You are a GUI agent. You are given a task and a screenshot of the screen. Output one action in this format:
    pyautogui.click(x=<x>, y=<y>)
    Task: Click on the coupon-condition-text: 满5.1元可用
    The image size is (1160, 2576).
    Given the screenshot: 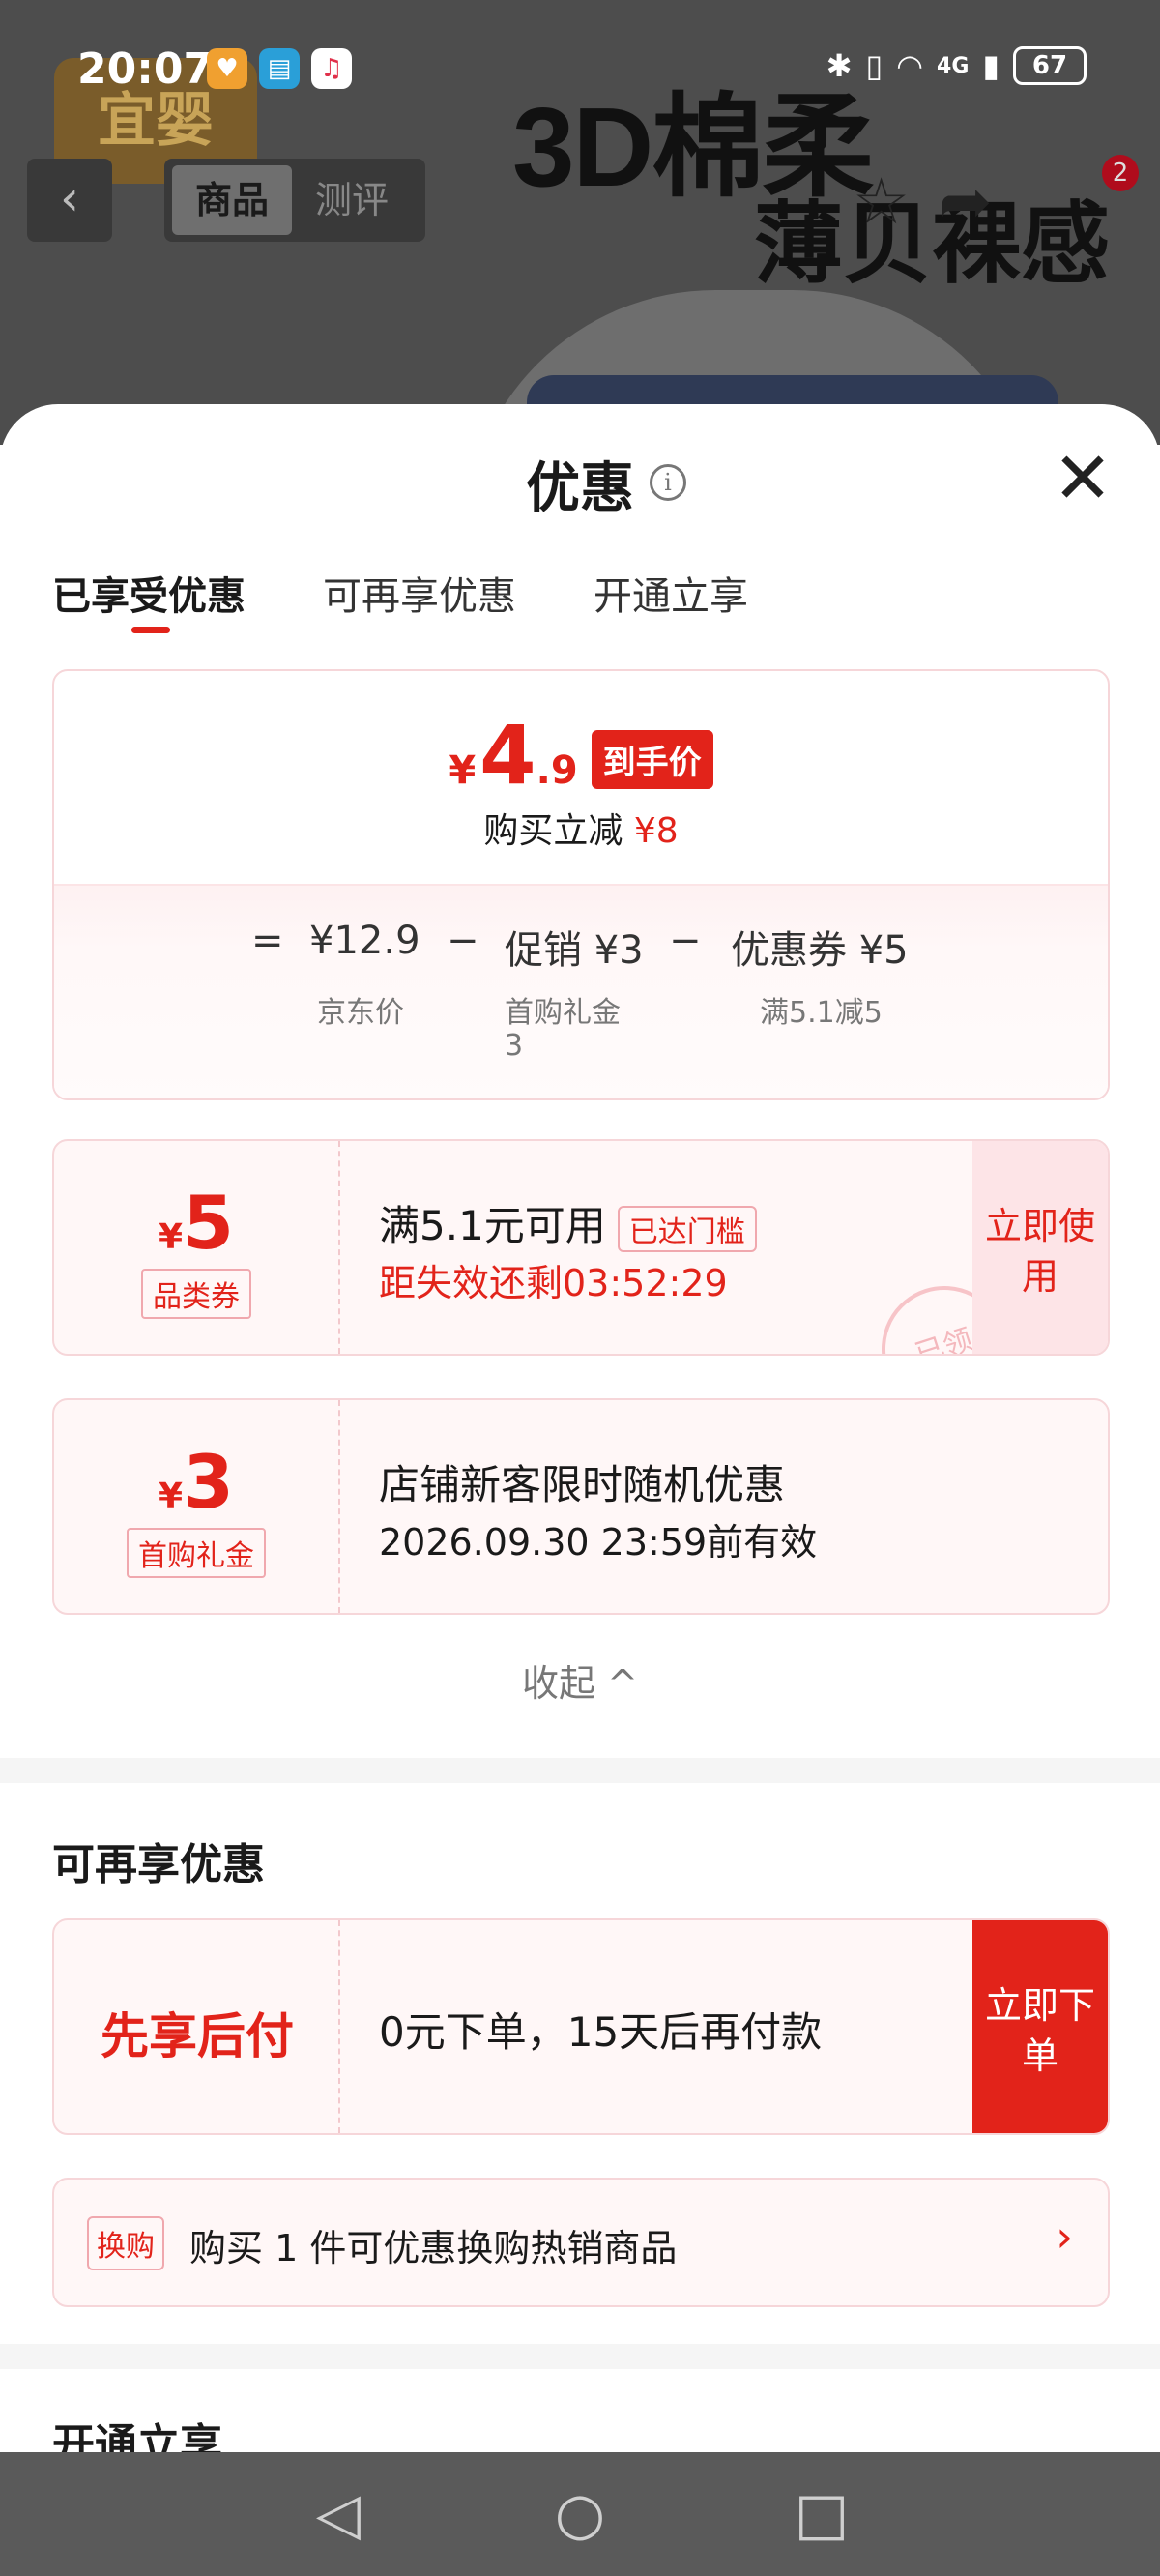 What is the action you would take?
    pyautogui.click(x=493, y=1225)
    